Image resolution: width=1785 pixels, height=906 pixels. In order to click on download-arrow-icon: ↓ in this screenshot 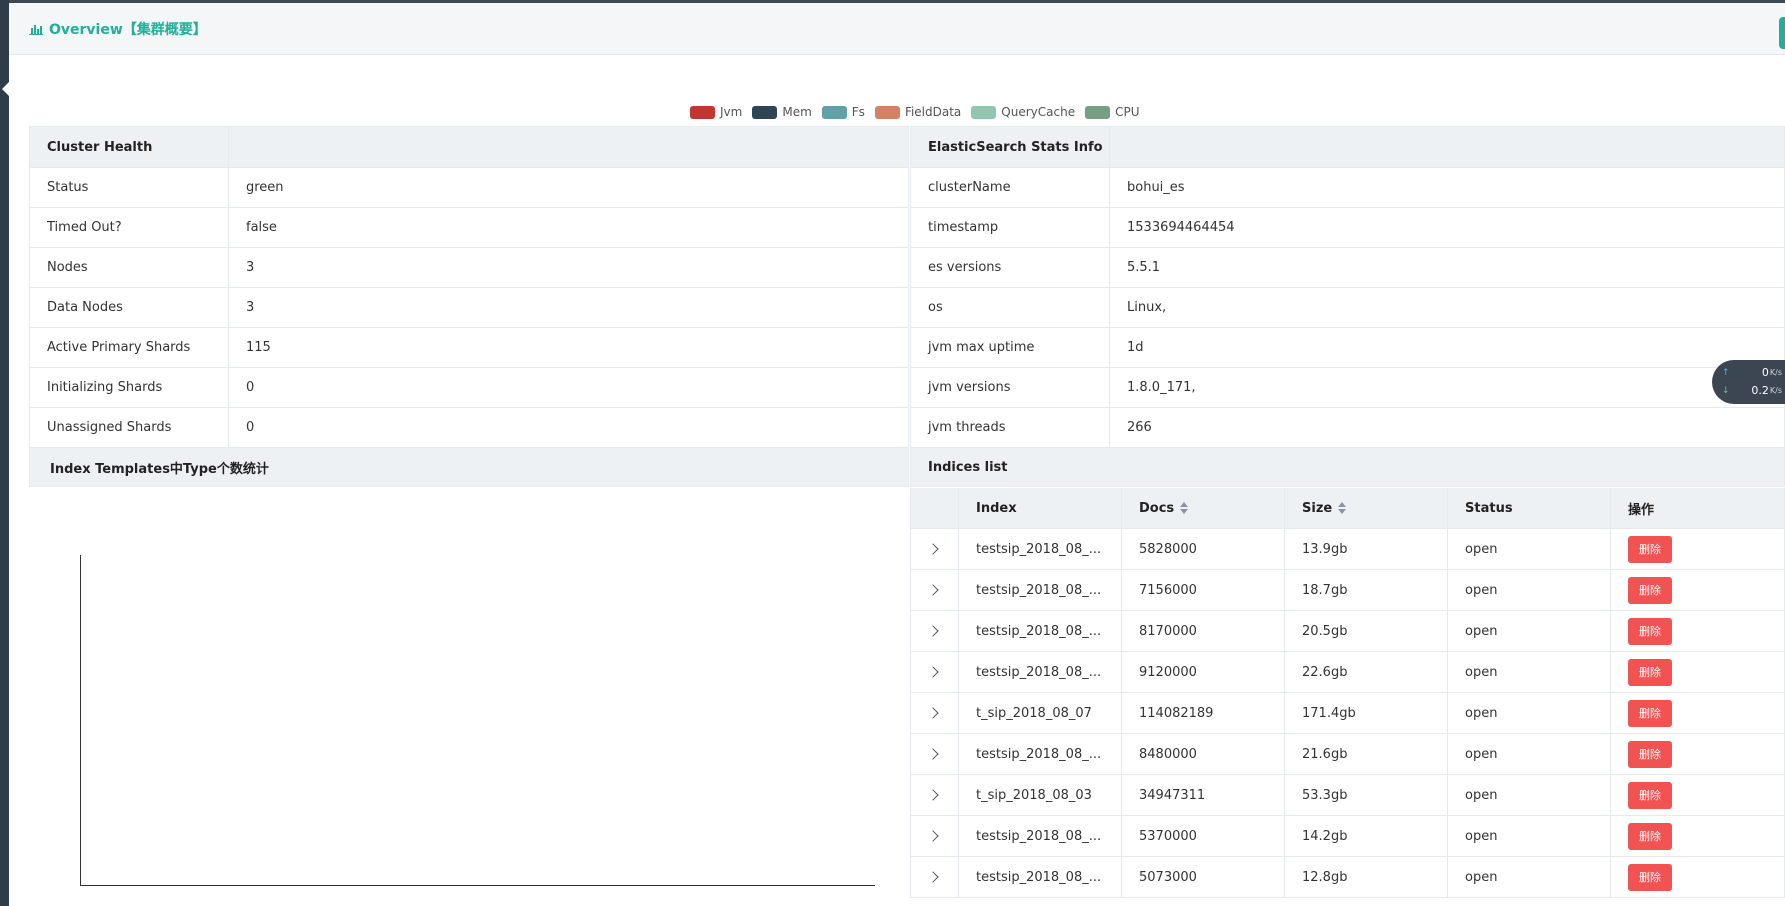, I will do `click(1726, 390)`.